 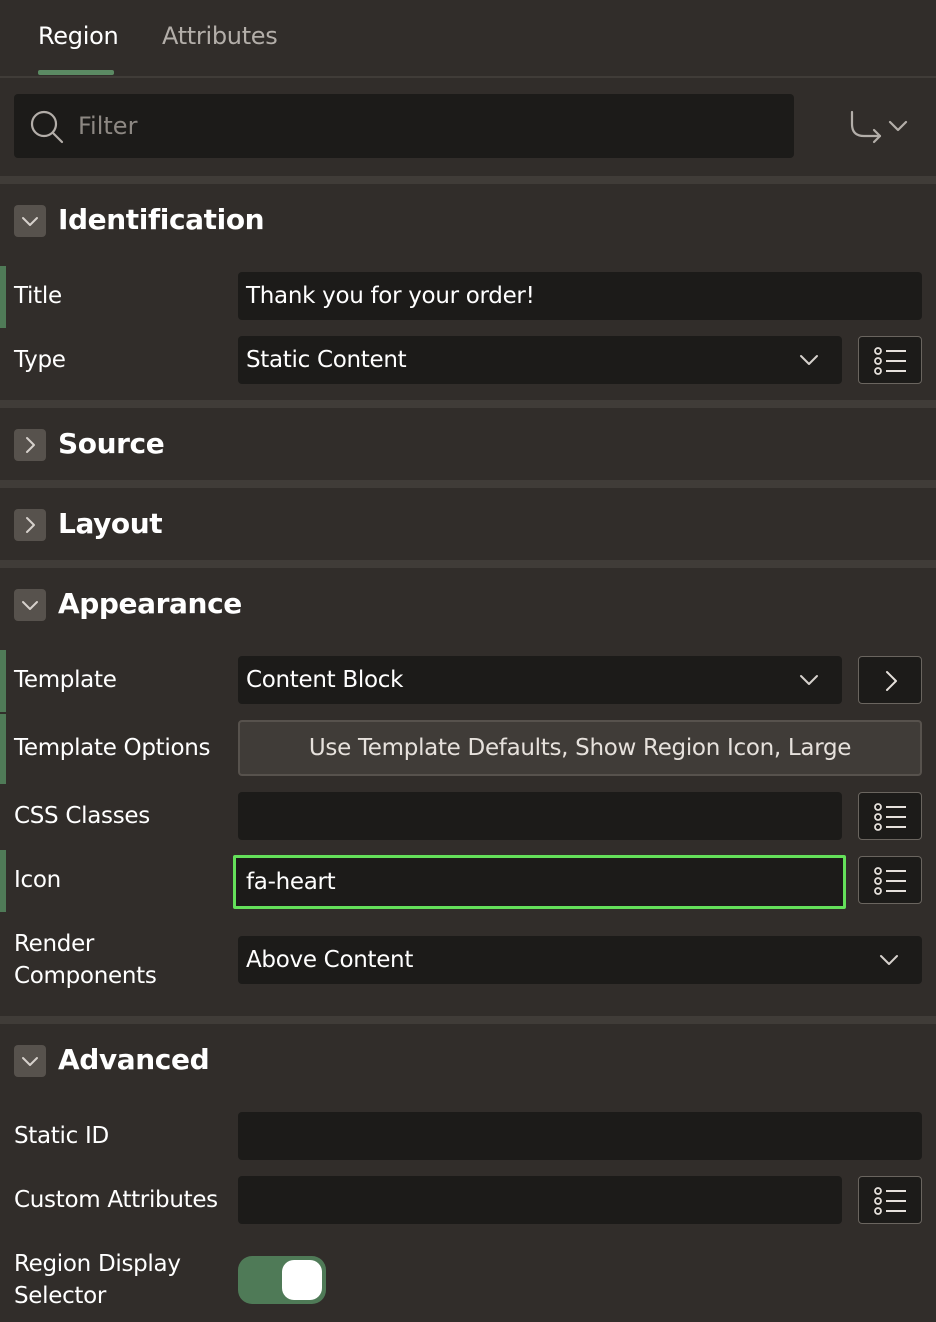 What do you see at coordinates (291, 882) in the screenshot?
I see `icon-value: fa-heart` at bounding box center [291, 882].